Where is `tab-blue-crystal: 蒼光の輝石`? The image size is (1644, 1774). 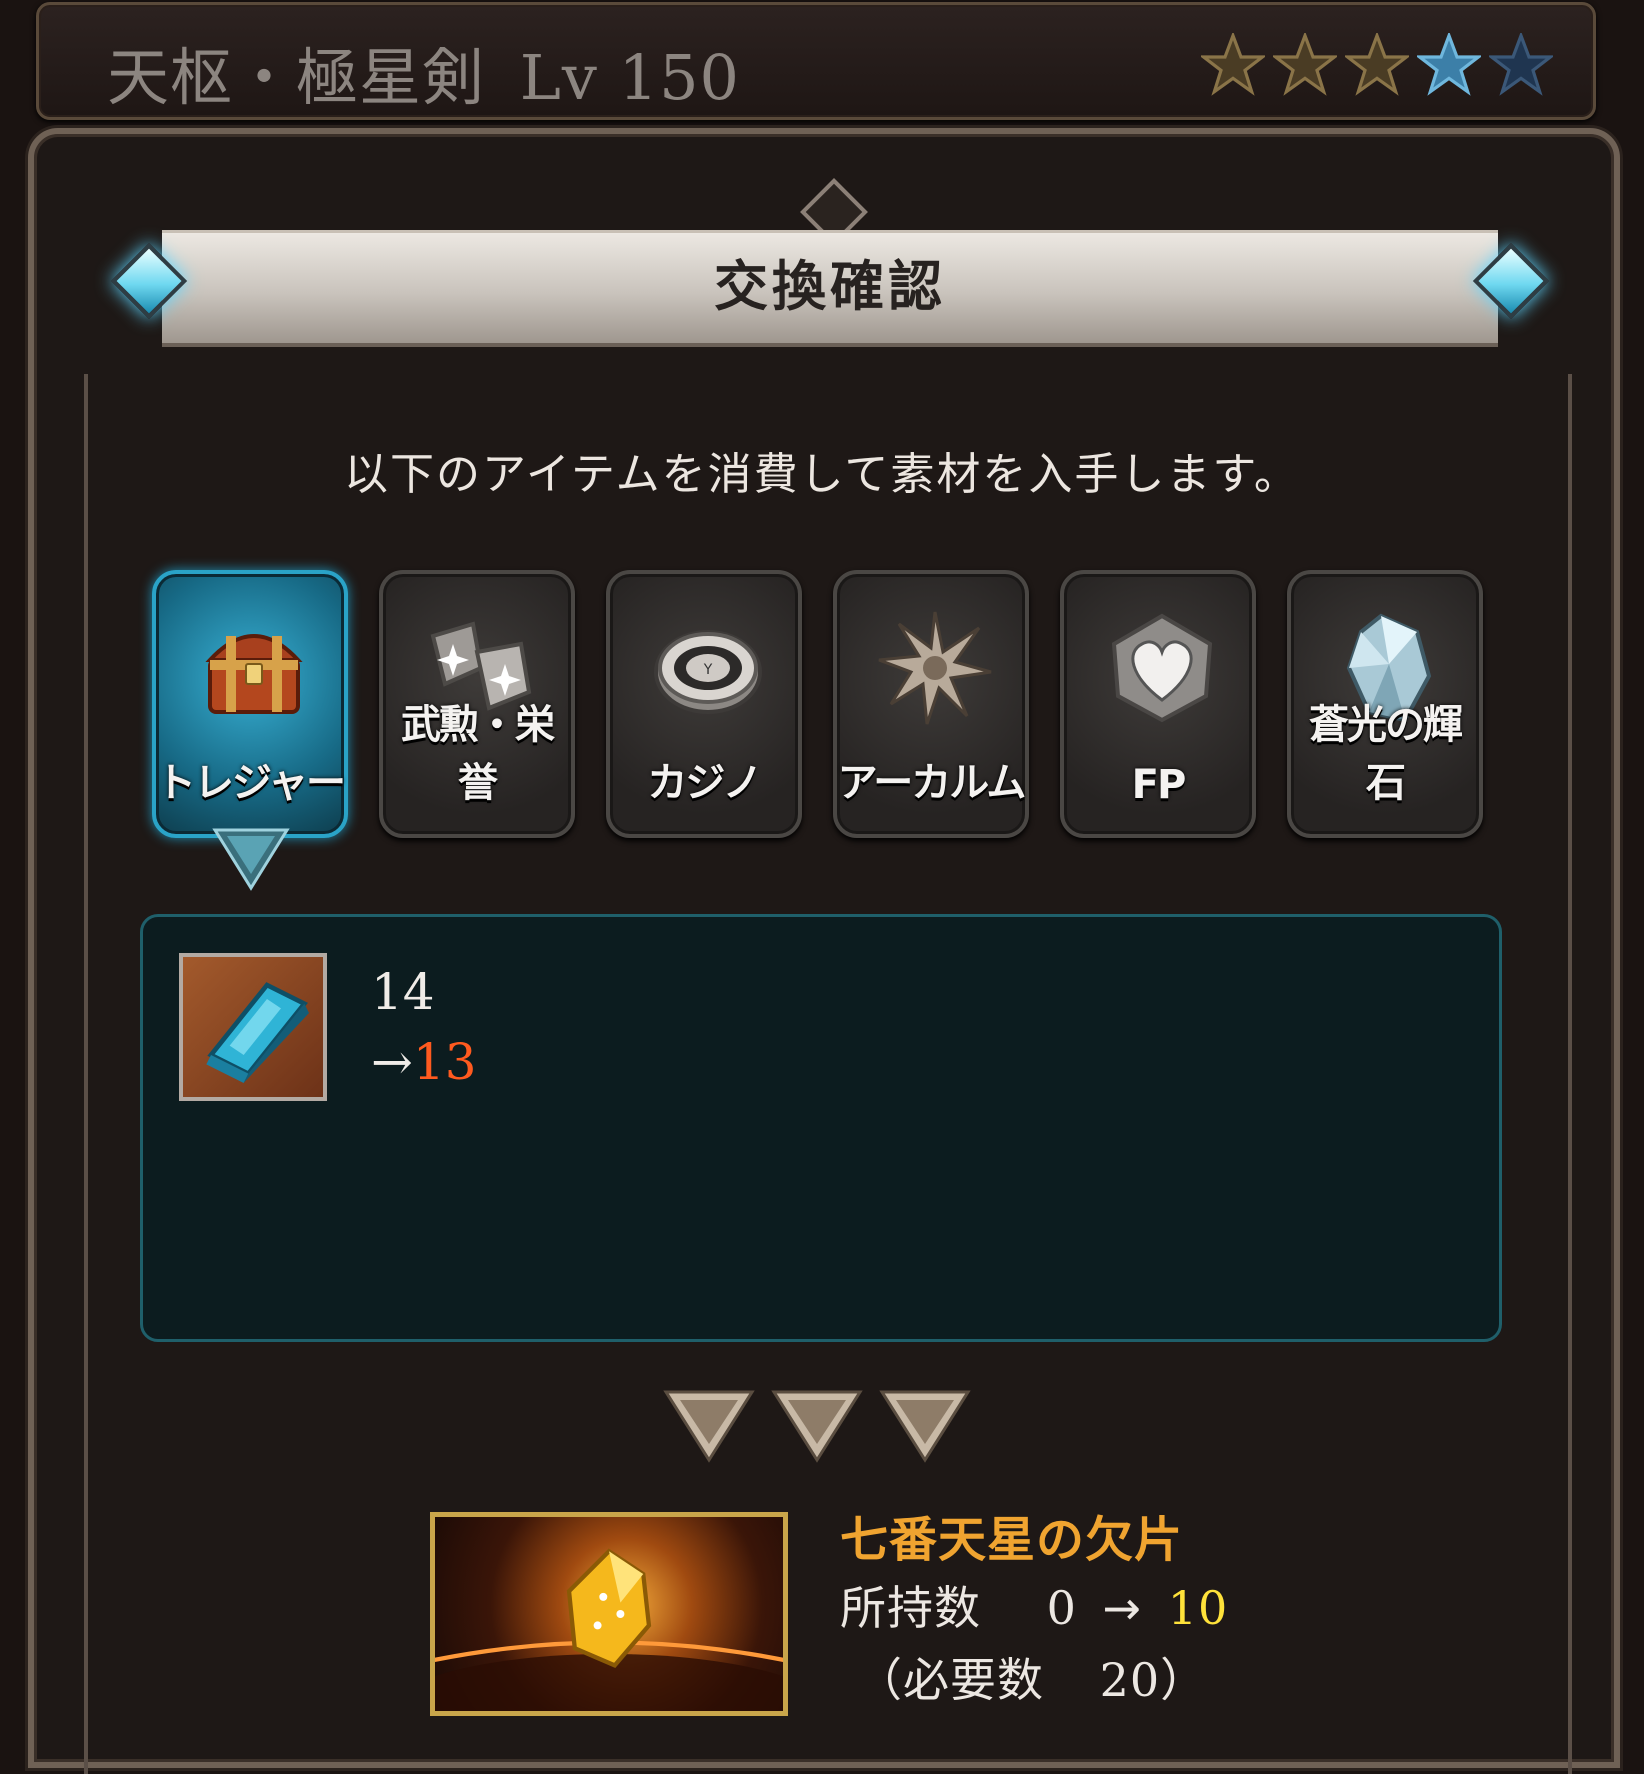
tab-blue-crystal: 蒼光の輝石 is located at coordinates (1385, 704).